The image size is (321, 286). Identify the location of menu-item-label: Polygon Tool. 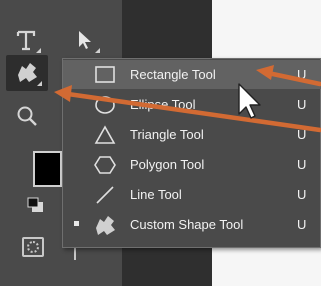
(167, 164).